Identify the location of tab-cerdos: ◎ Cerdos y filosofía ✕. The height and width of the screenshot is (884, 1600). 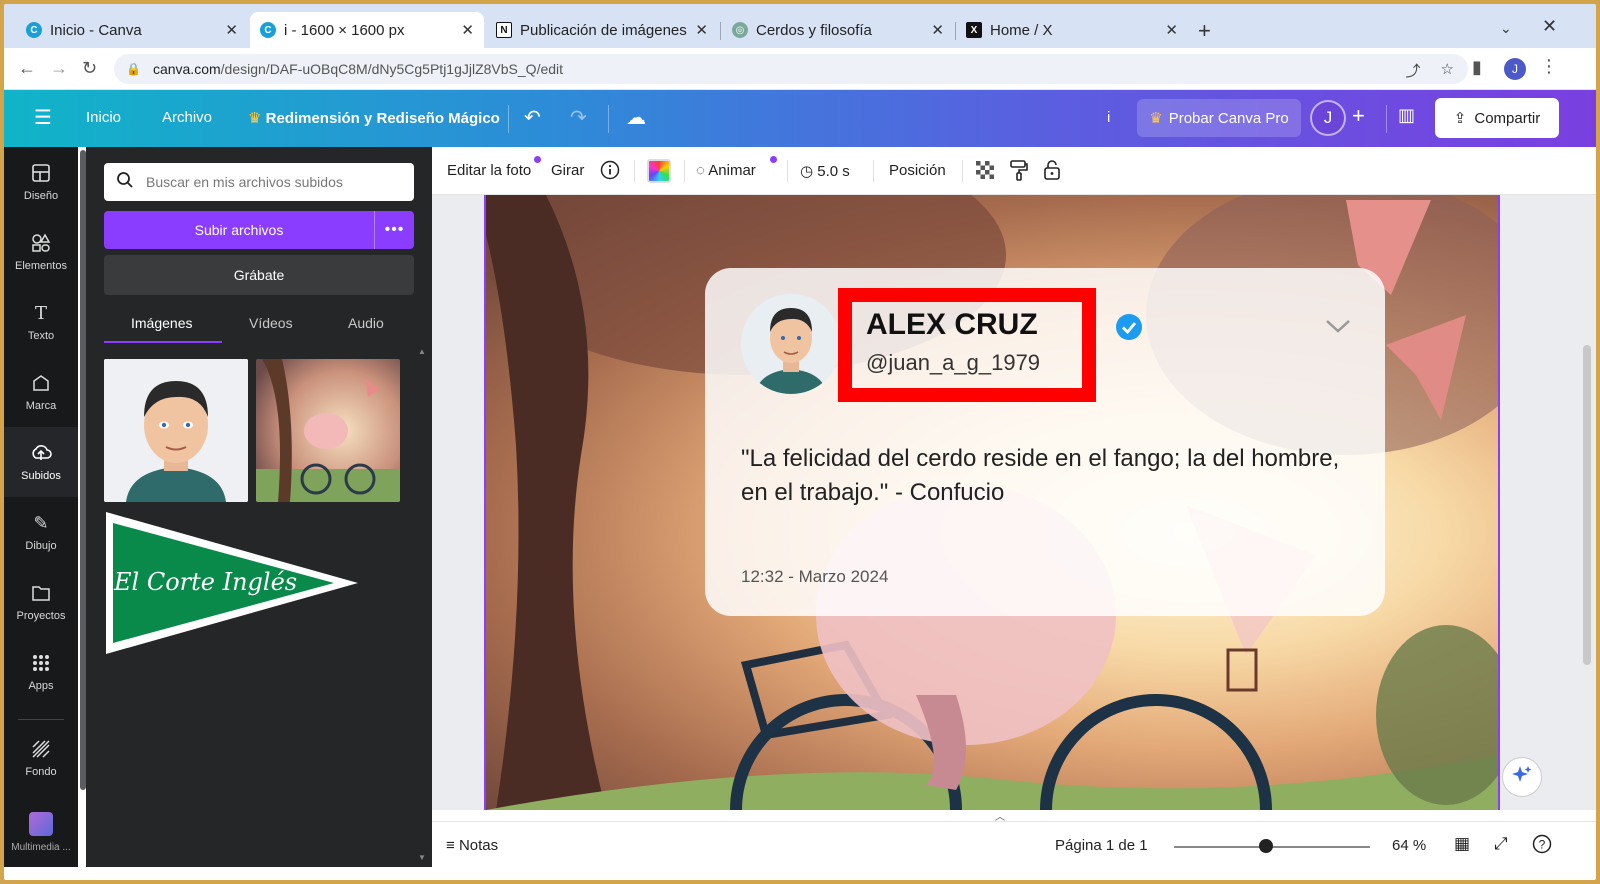
(838, 30).